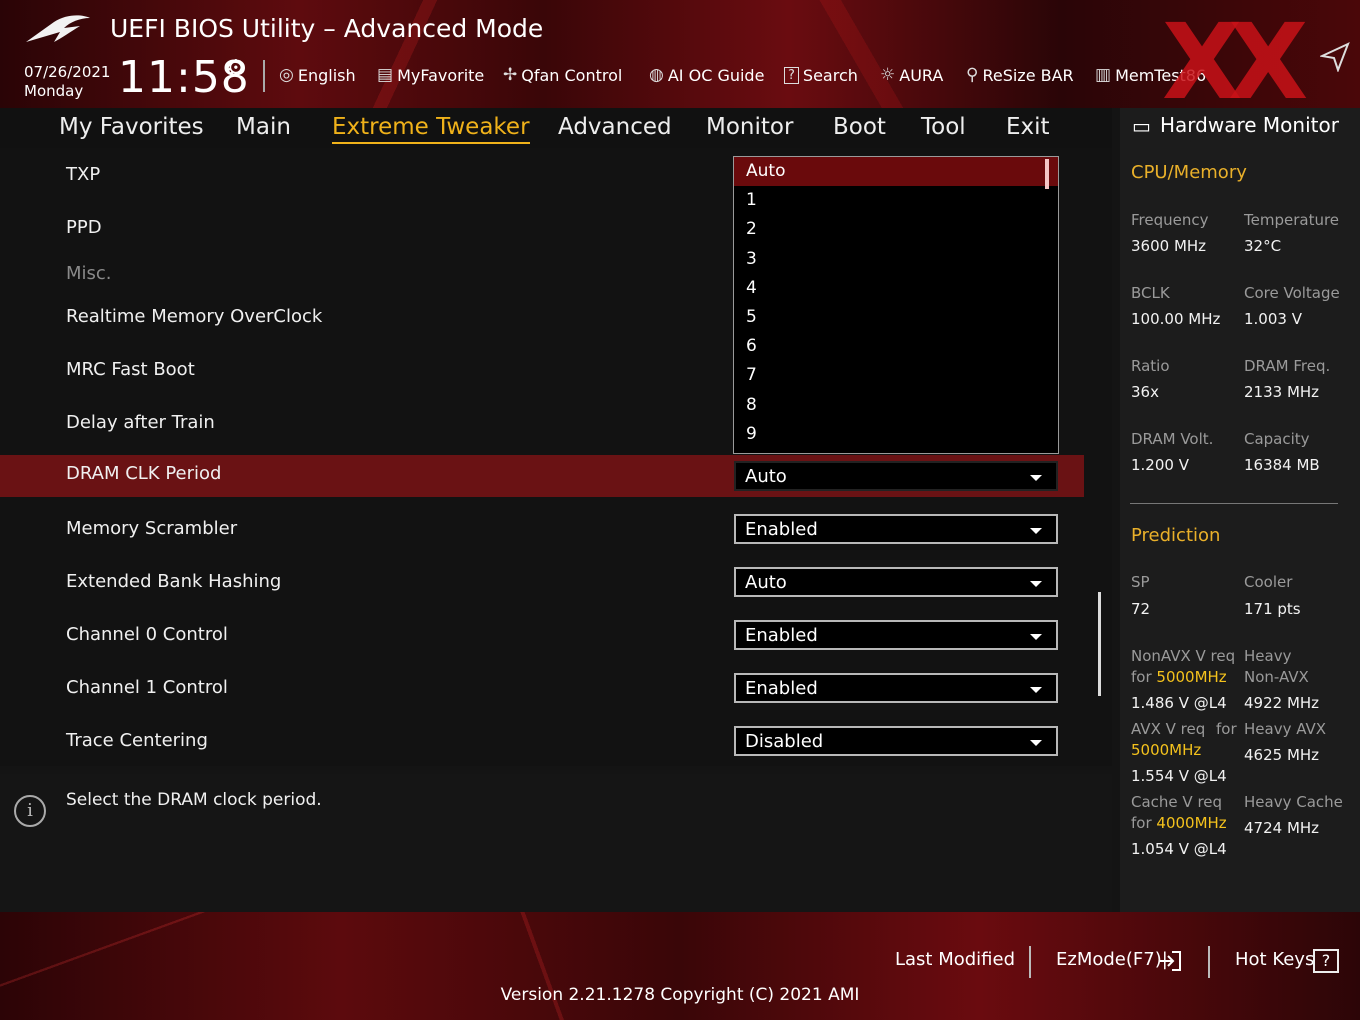 Image resolution: width=1360 pixels, height=1020 pixels. What do you see at coordinates (791, 75) in the screenshot?
I see `search-icon: ?` at bounding box center [791, 75].